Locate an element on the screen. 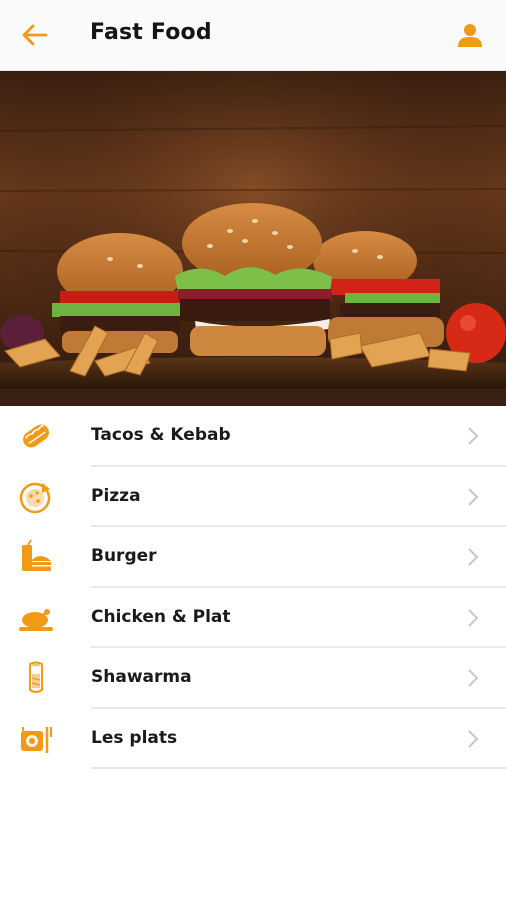  arrow-left-icon is located at coordinates (35, 35).